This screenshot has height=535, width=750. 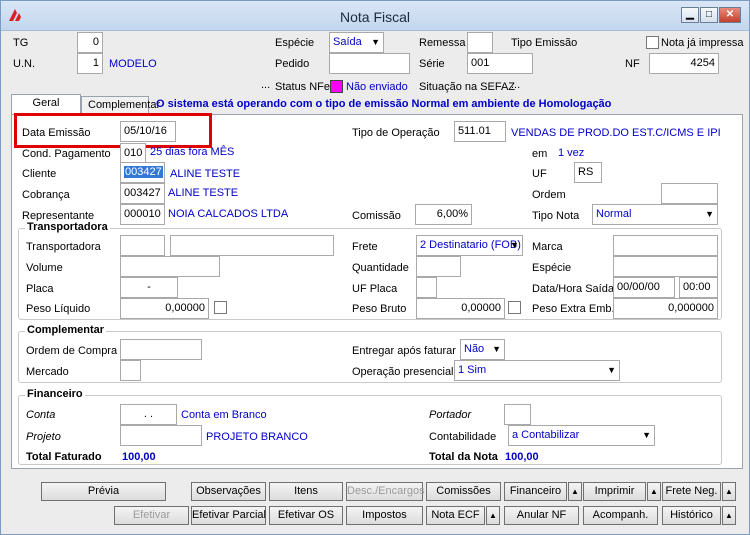 What do you see at coordinates (665, 308) in the screenshot?
I see `peso-extra-input: 0,000000` at bounding box center [665, 308].